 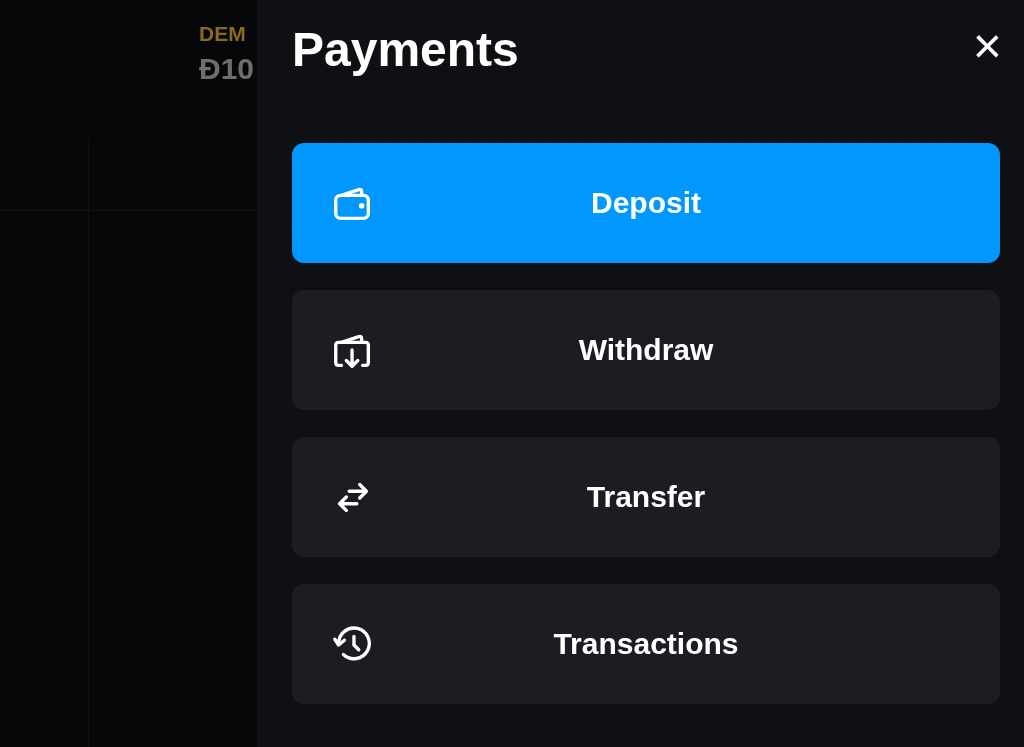 What do you see at coordinates (646, 350) in the screenshot?
I see `payment-option: Withdraw` at bounding box center [646, 350].